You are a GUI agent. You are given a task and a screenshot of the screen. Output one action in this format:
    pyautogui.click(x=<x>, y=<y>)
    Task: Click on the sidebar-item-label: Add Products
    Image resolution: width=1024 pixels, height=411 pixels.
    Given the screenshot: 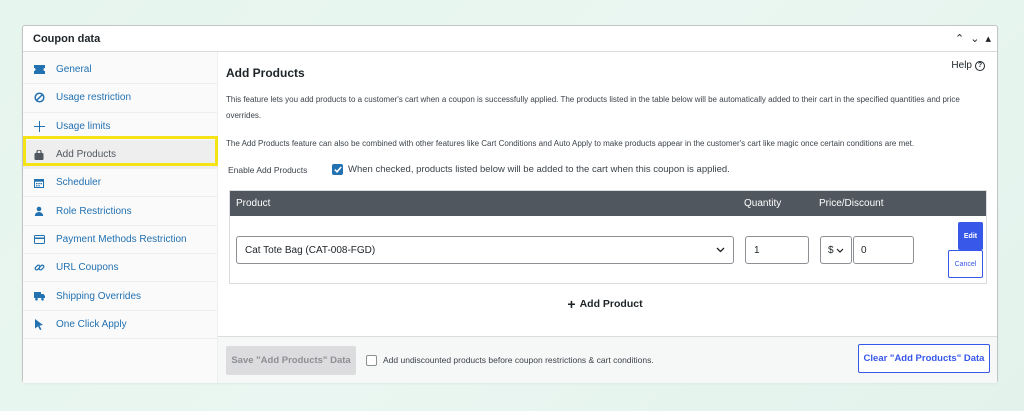 What is the action you would take?
    pyautogui.click(x=86, y=155)
    